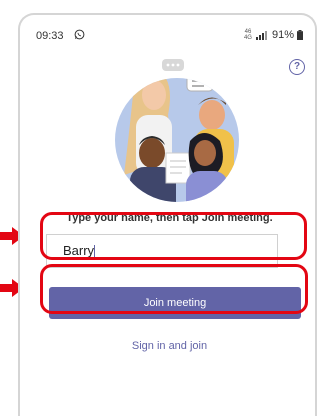 The height and width of the screenshot is (416, 335). I want to click on status-bar-right: 46 4G 91%, so click(273, 35).